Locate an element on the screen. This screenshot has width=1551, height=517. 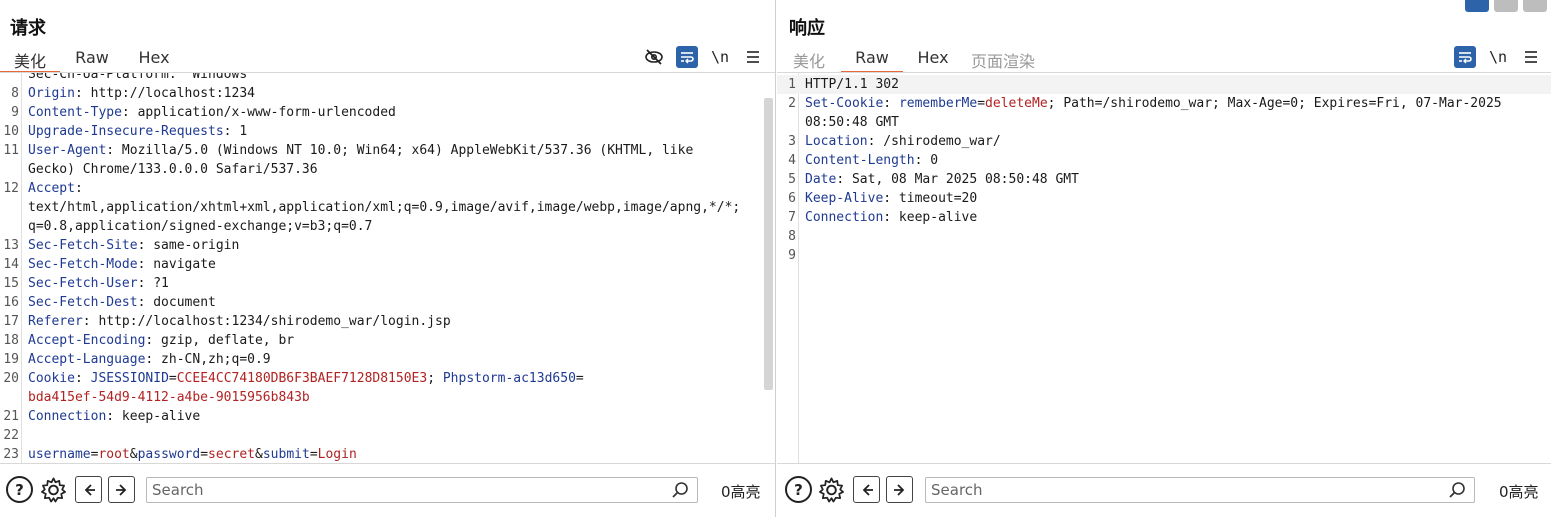
line-number: 12 is located at coordinates (11, 188).